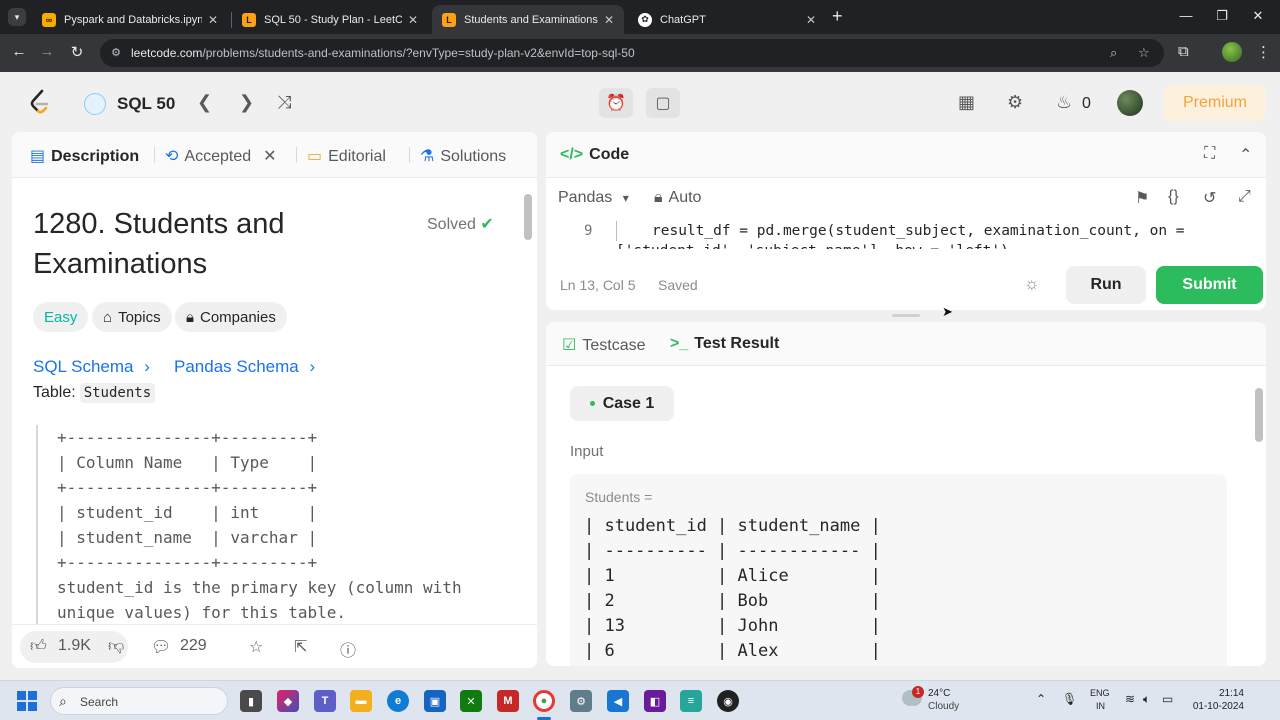  I want to click on tab-solutions: ⚗ Solutions, so click(463, 156).